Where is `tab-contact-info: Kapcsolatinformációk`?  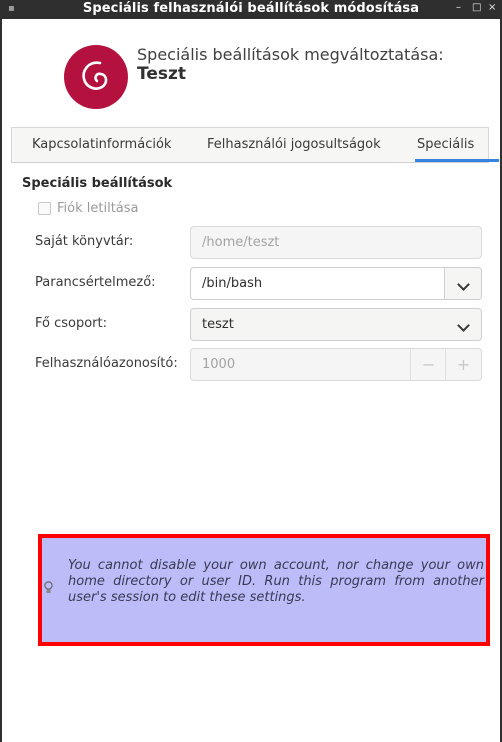 tab-contact-info: Kapcsolatinformációk is located at coordinates (101, 144).